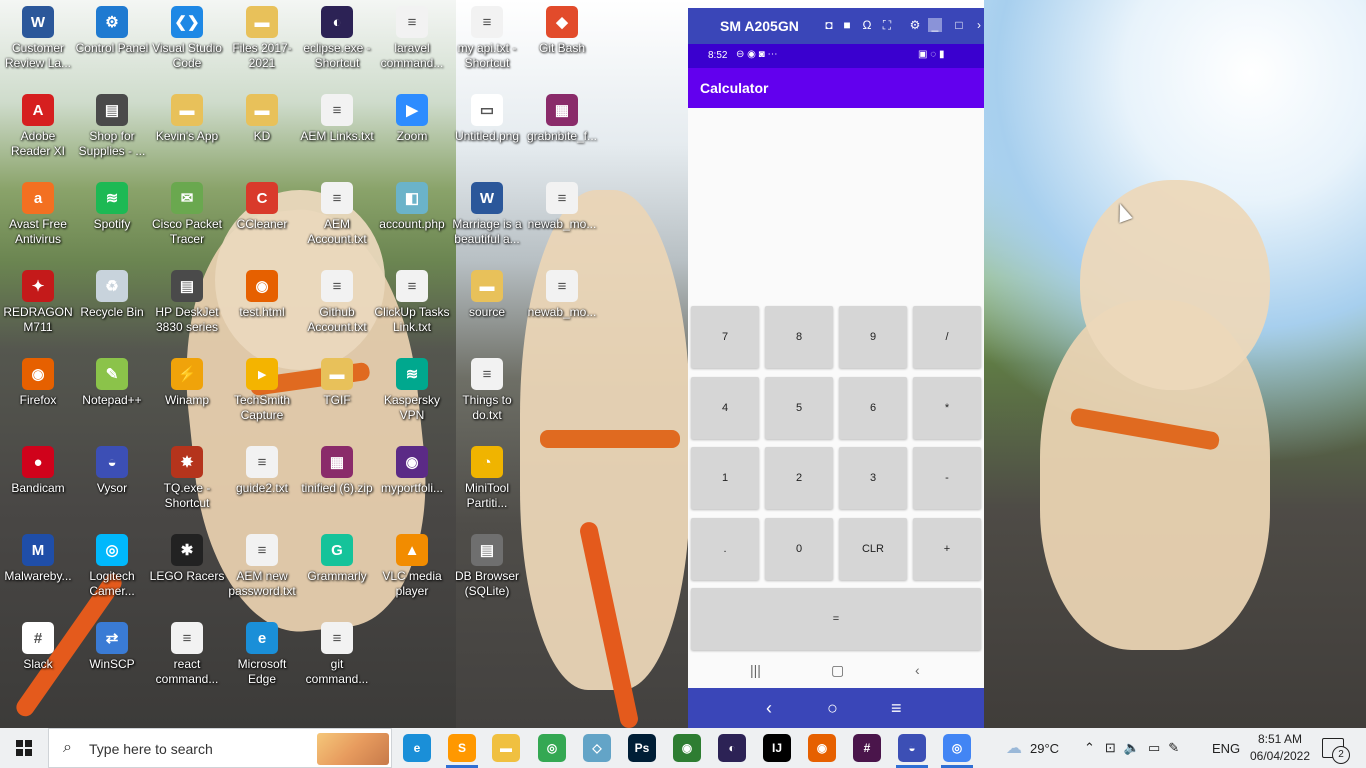 Image resolution: width=1366 pixels, height=768 pixels. Describe the element at coordinates (337, 559) in the screenshot. I see `desktop-icon: G Grammarly` at that location.